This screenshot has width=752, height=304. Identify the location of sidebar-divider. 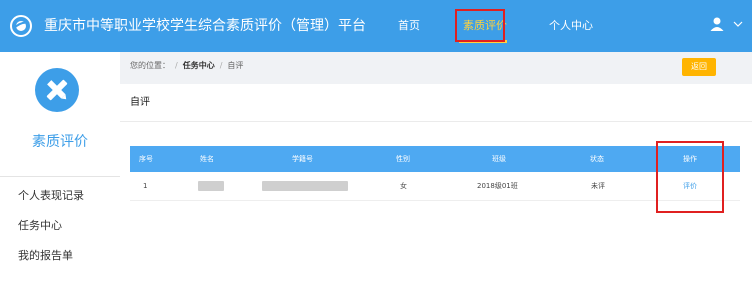
(60, 176).